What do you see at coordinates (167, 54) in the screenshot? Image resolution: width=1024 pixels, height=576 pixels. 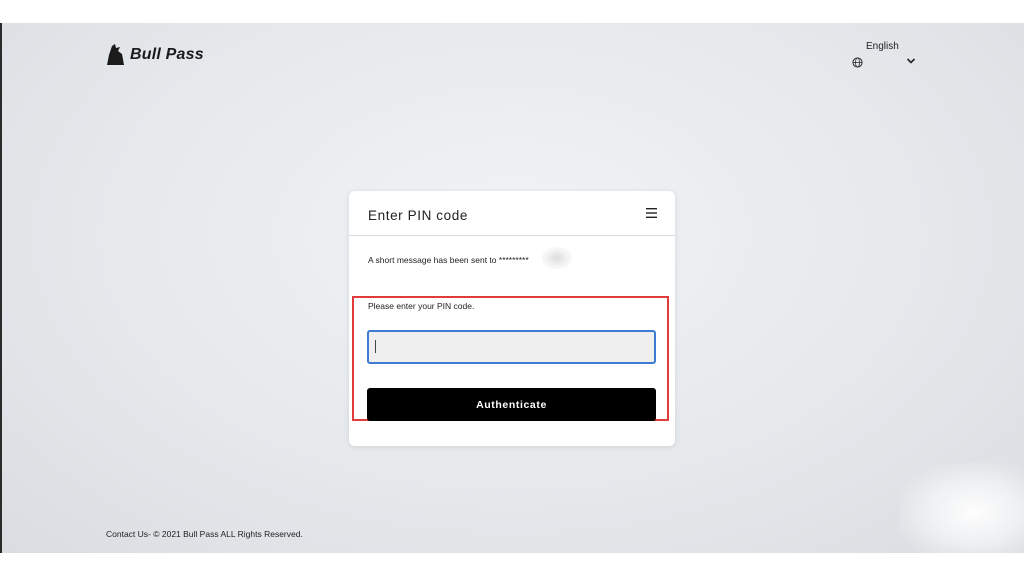 I see `brand-name: Bull Pass` at bounding box center [167, 54].